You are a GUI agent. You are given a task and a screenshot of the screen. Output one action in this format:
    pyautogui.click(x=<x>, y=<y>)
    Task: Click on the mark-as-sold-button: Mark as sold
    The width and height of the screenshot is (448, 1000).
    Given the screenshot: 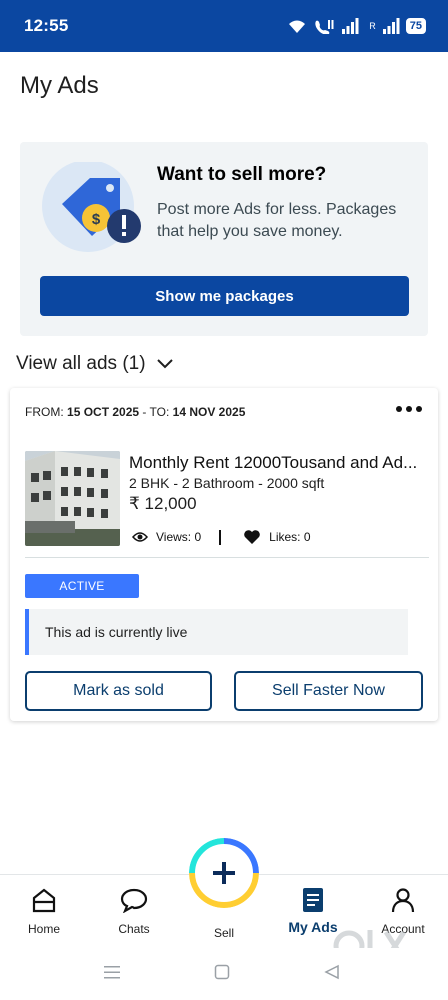 What is the action you would take?
    pyautogui.click(x=118, y=691)
    